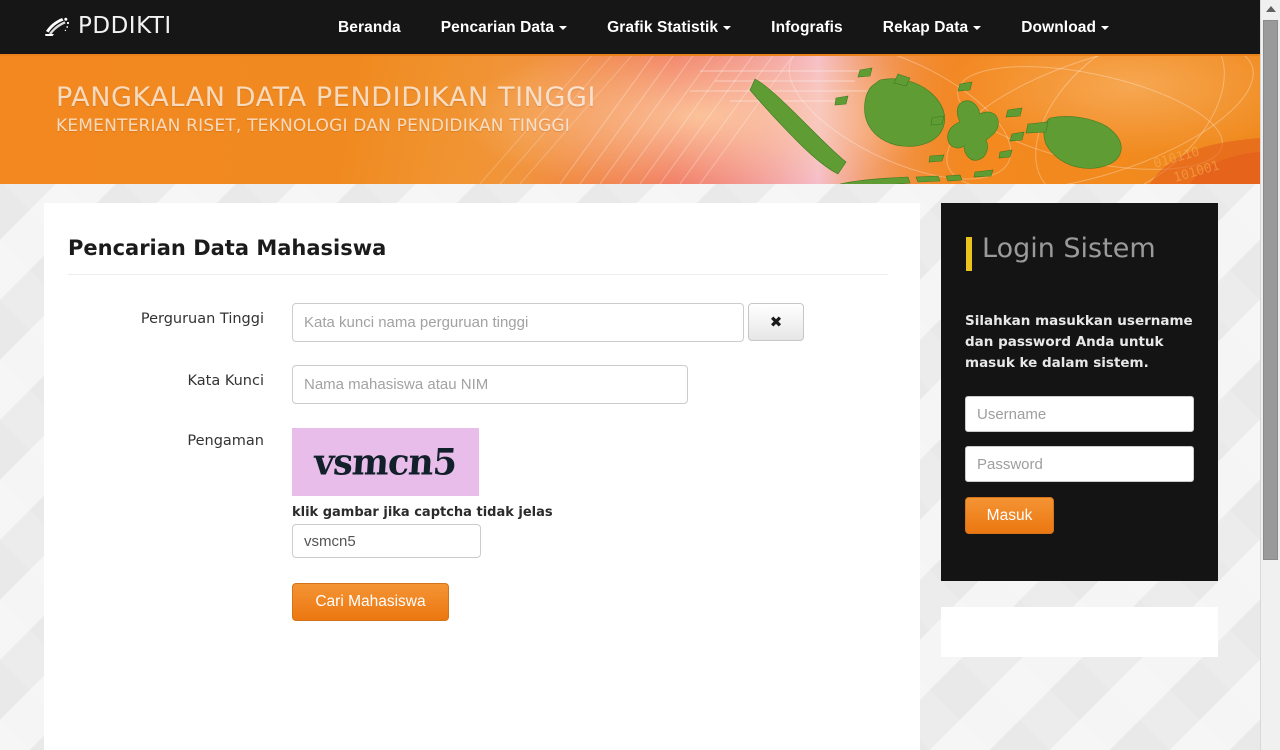 The height and width of the screenshot is (750, 1280). What do you see at coordinates (422, 512) in the screenshot?
I see `captcha-hint: klik gambar jika captcha tidak jelas` at bounding box center [422, 512].